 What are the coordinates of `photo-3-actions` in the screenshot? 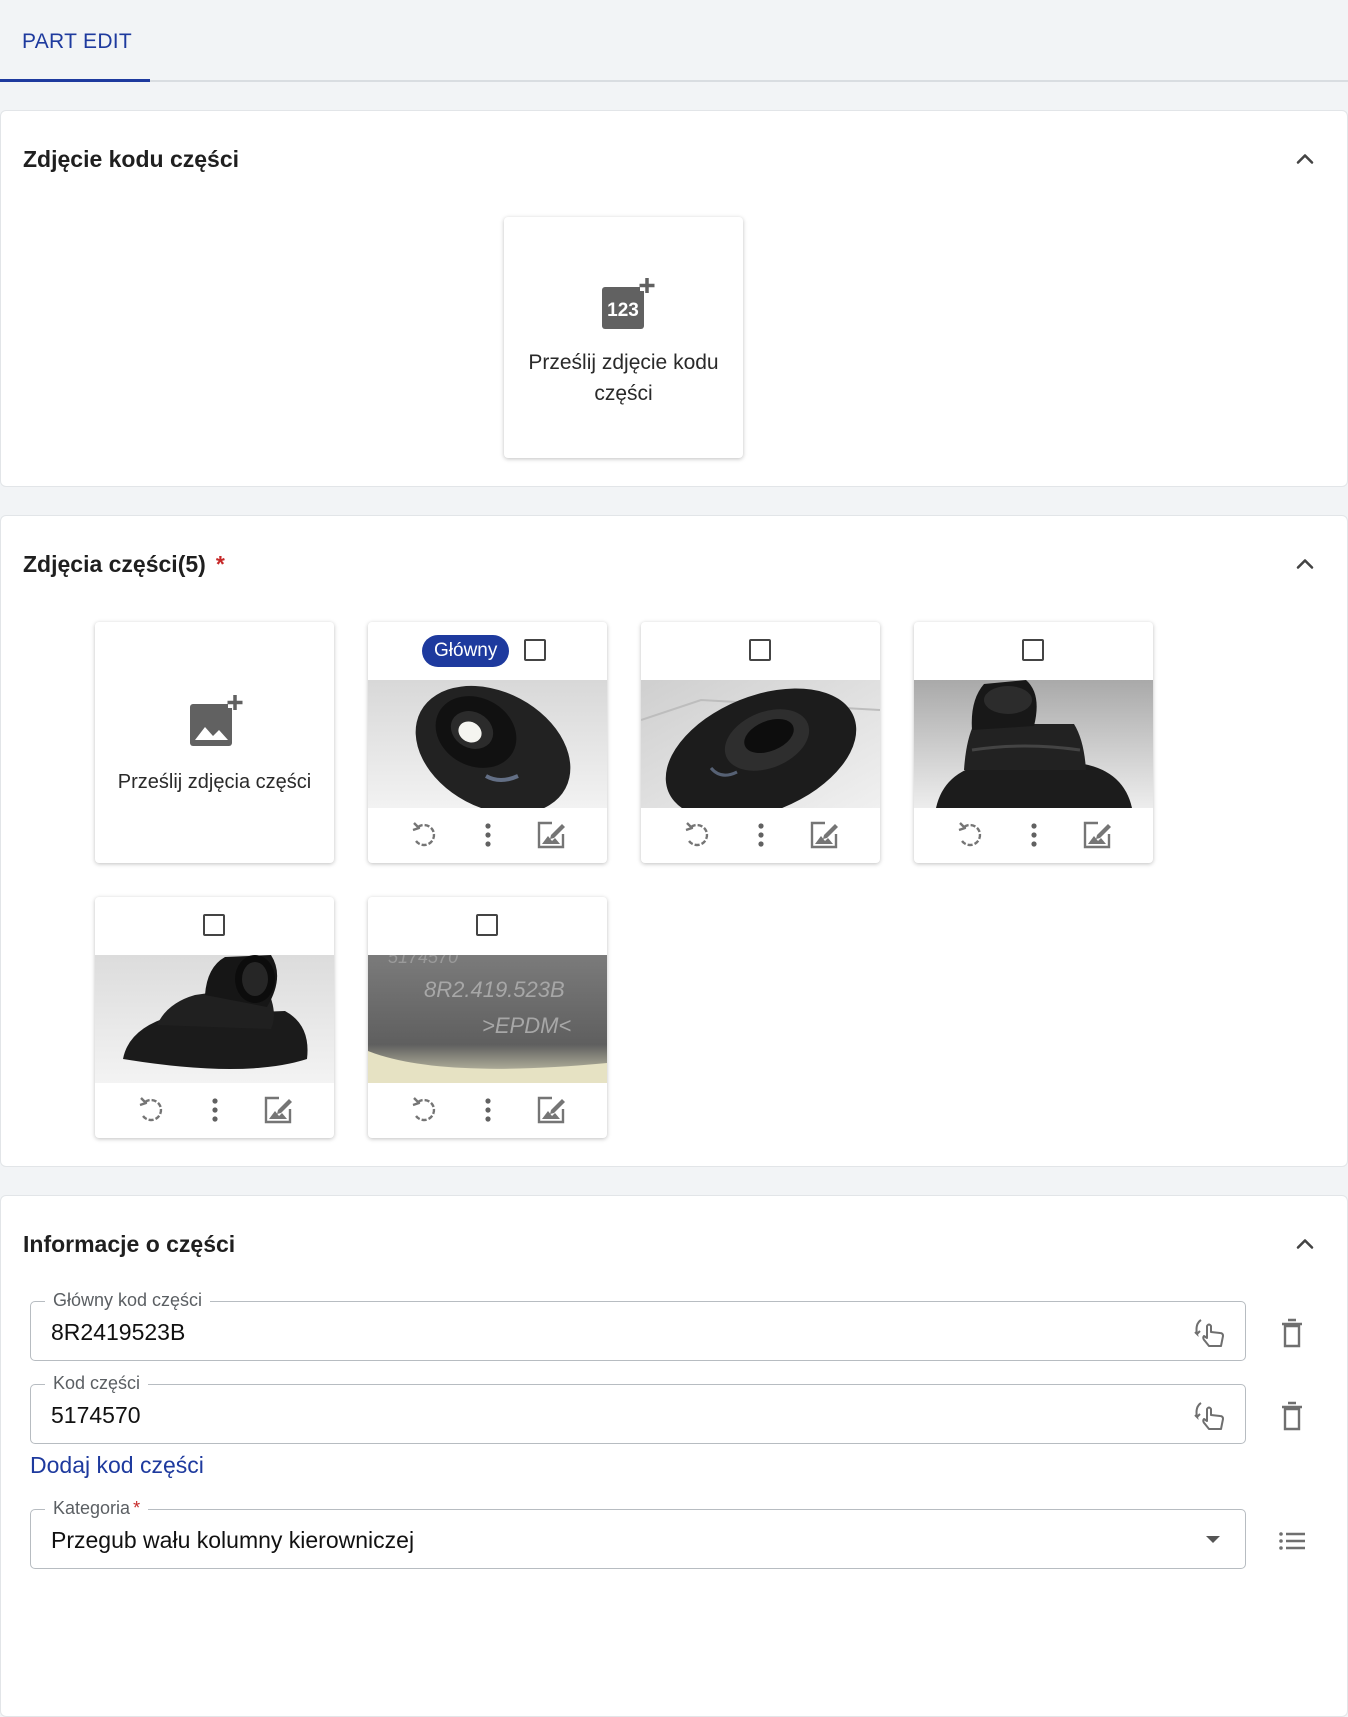 It's located at (1033, 835).